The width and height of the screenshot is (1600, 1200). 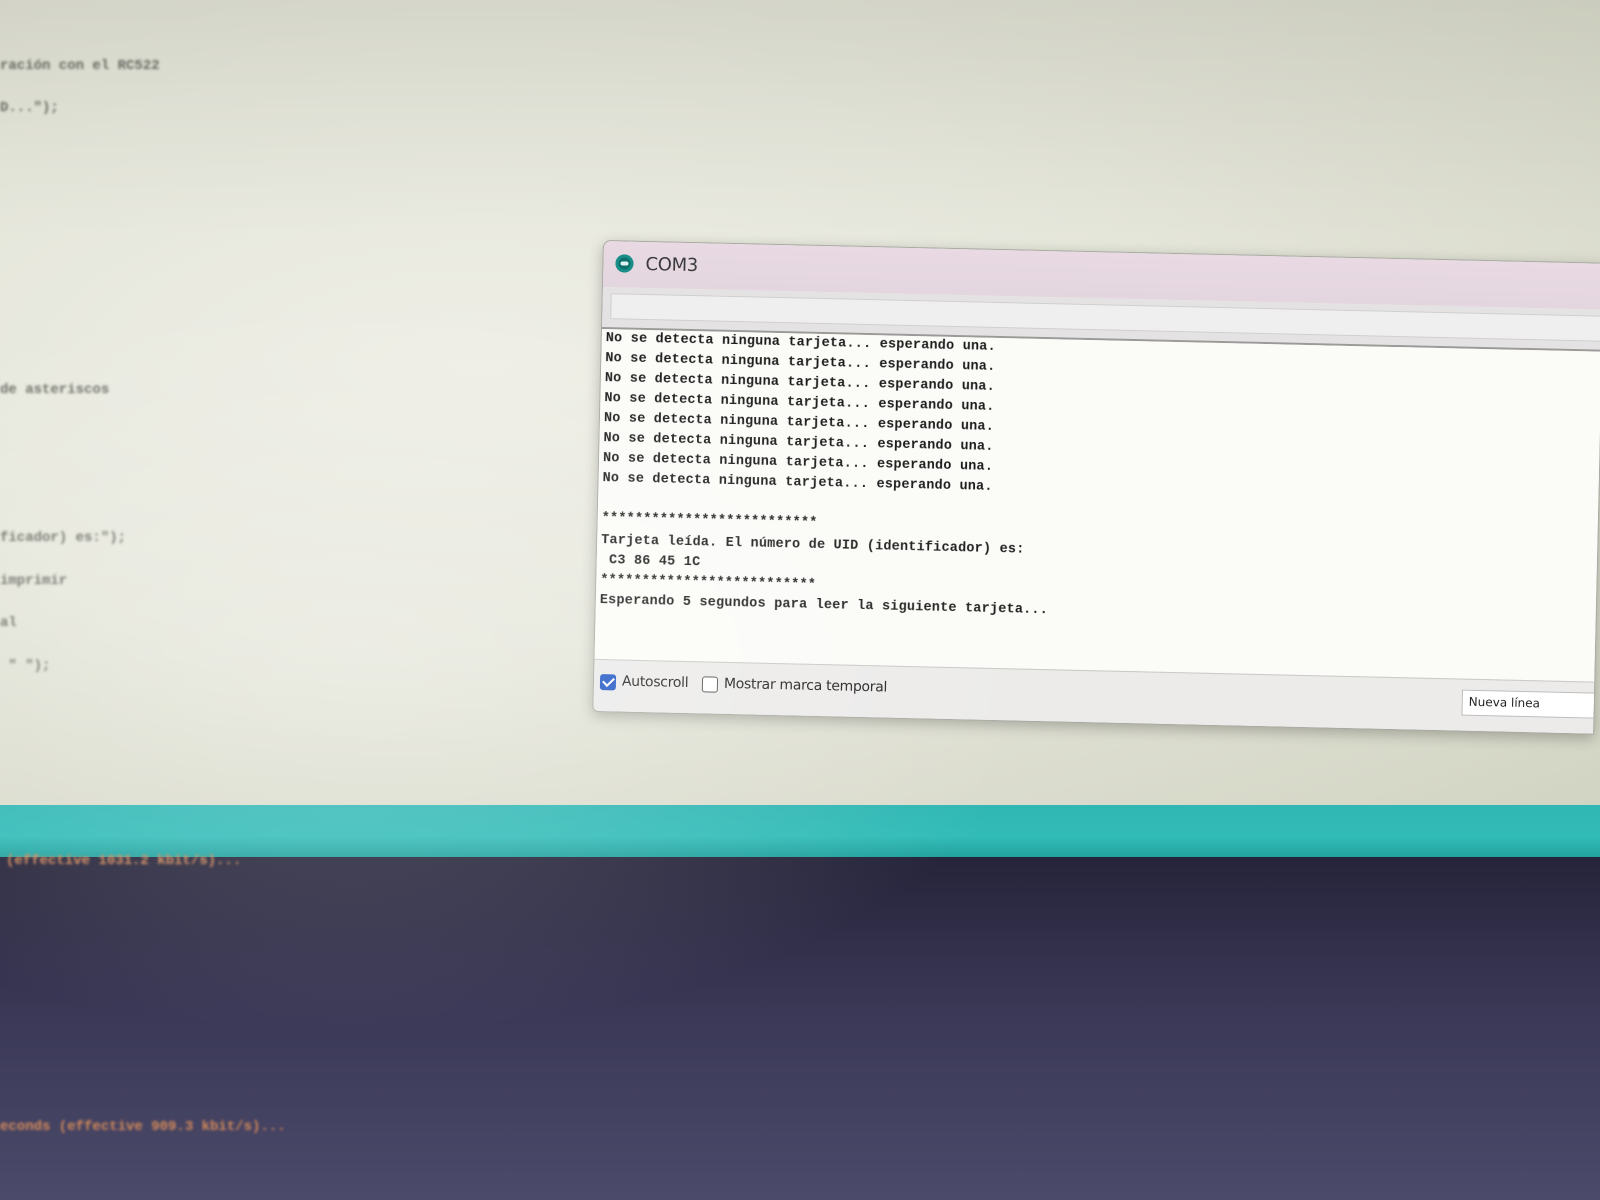 What do you see at coordinates (672, 265) in the screenshot?
I see `window-title: COM3` at bounding box center [672, 265].